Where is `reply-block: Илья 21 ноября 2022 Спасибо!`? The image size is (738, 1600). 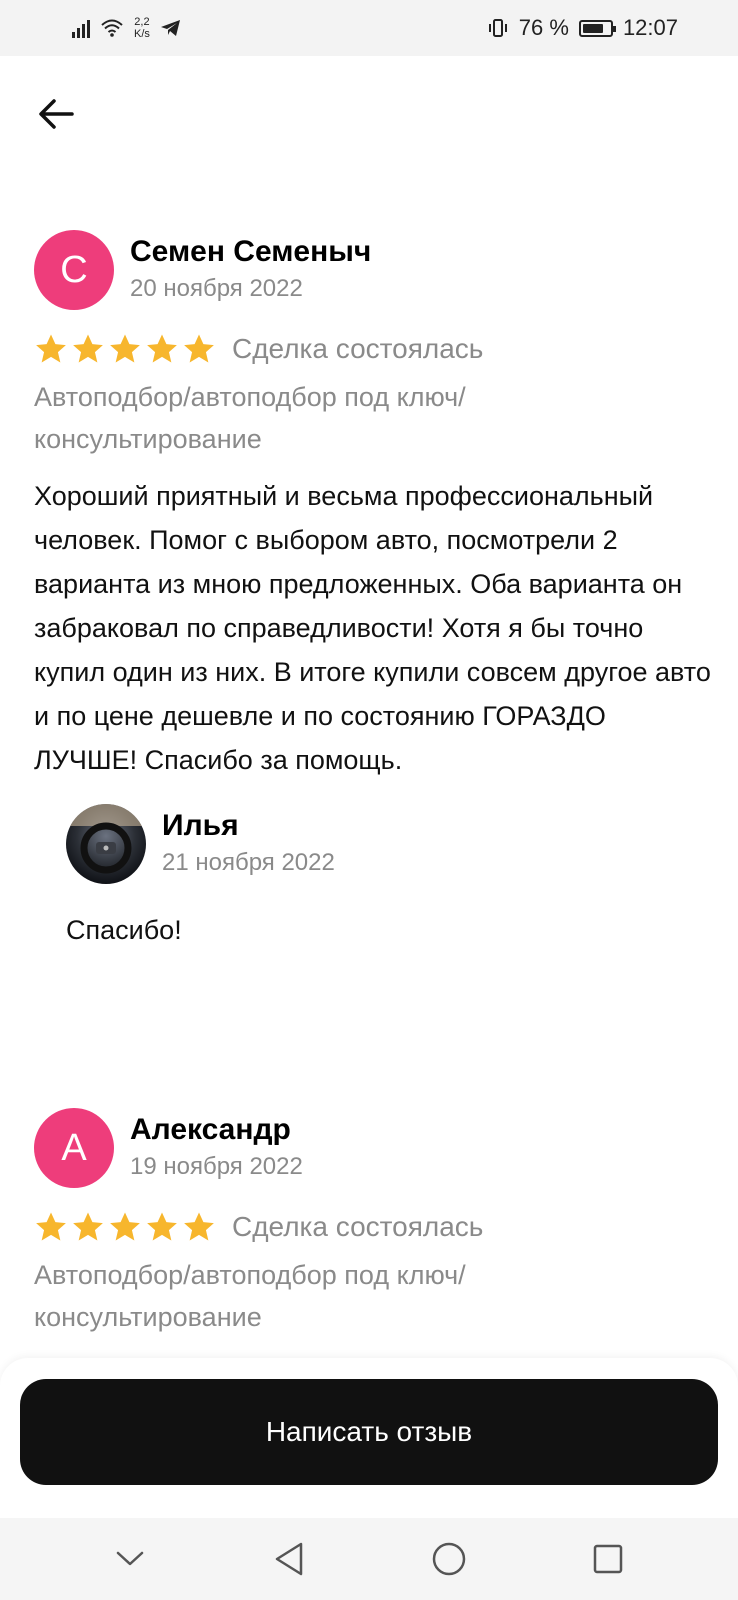 reply-block: Илья 21 ноября 2022 Спасибо! is located at coordinates (390, 877).